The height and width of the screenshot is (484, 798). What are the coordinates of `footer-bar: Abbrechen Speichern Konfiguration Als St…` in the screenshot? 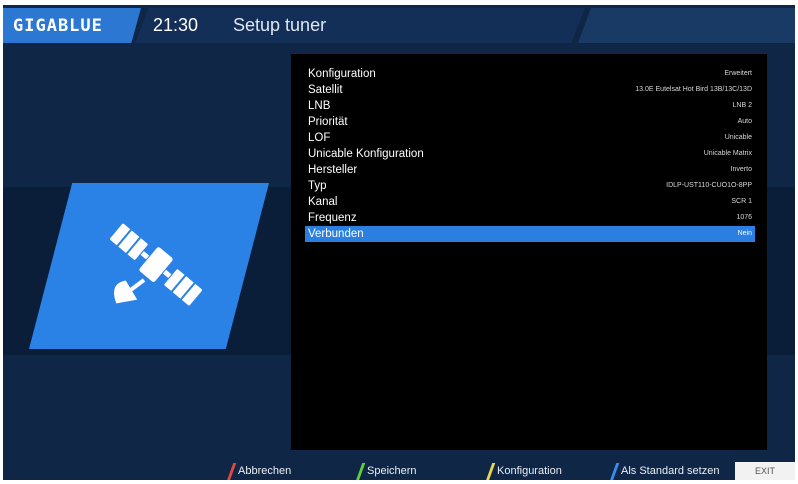 It's located at (399, 471).